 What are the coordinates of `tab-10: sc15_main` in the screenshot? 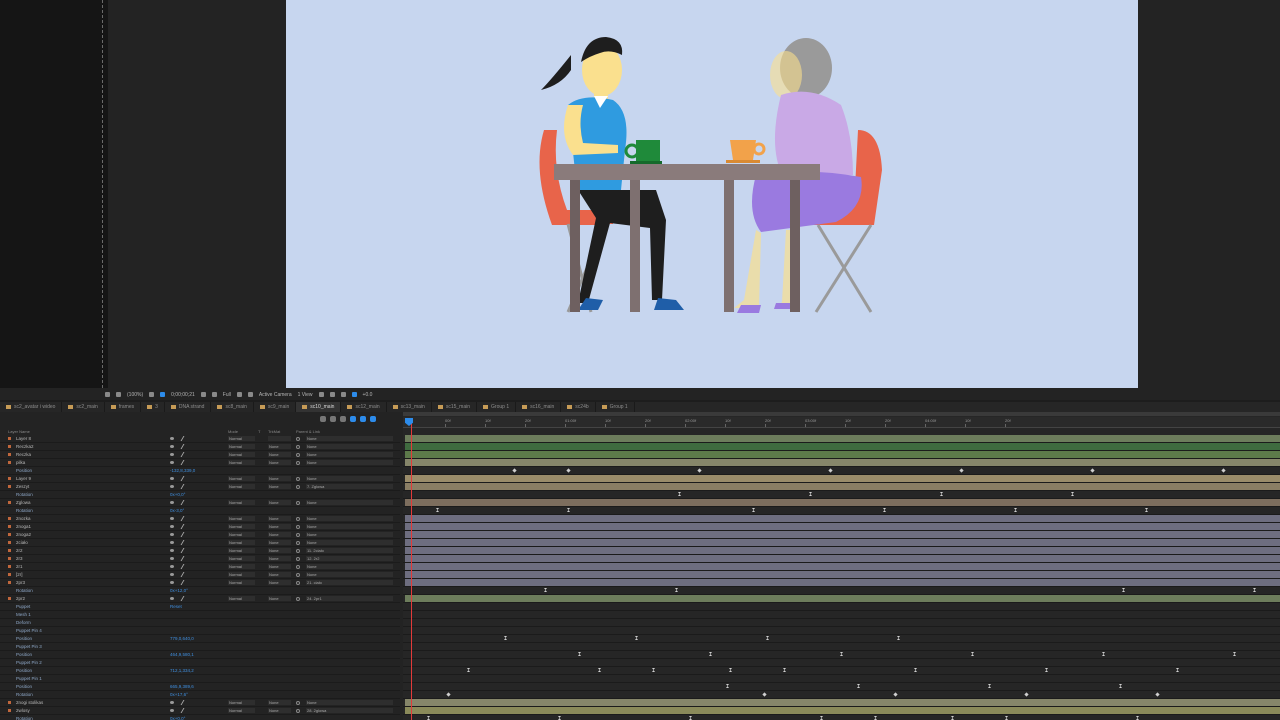 It's located at (455, 407).